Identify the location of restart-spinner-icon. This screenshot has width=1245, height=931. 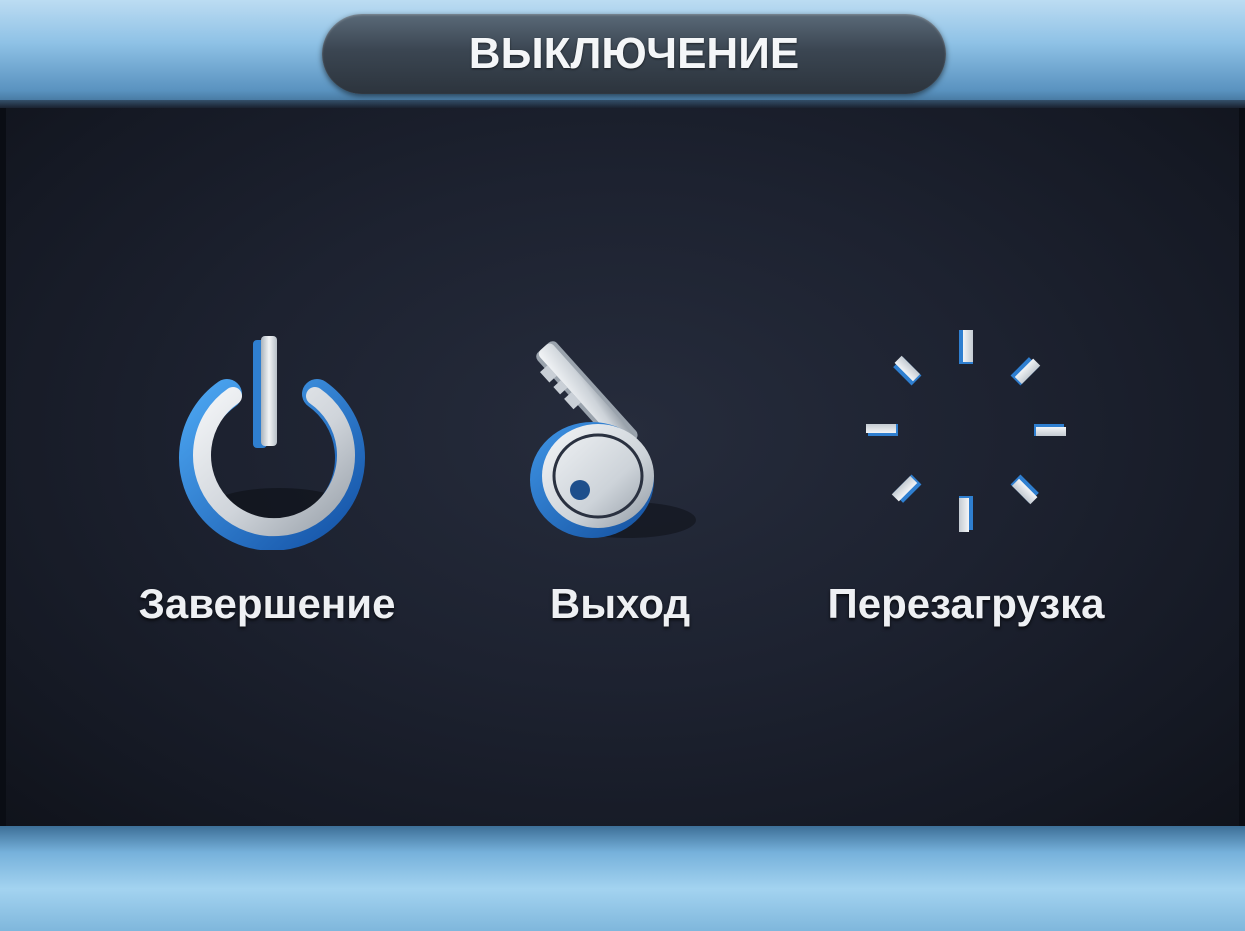
(966, 431).